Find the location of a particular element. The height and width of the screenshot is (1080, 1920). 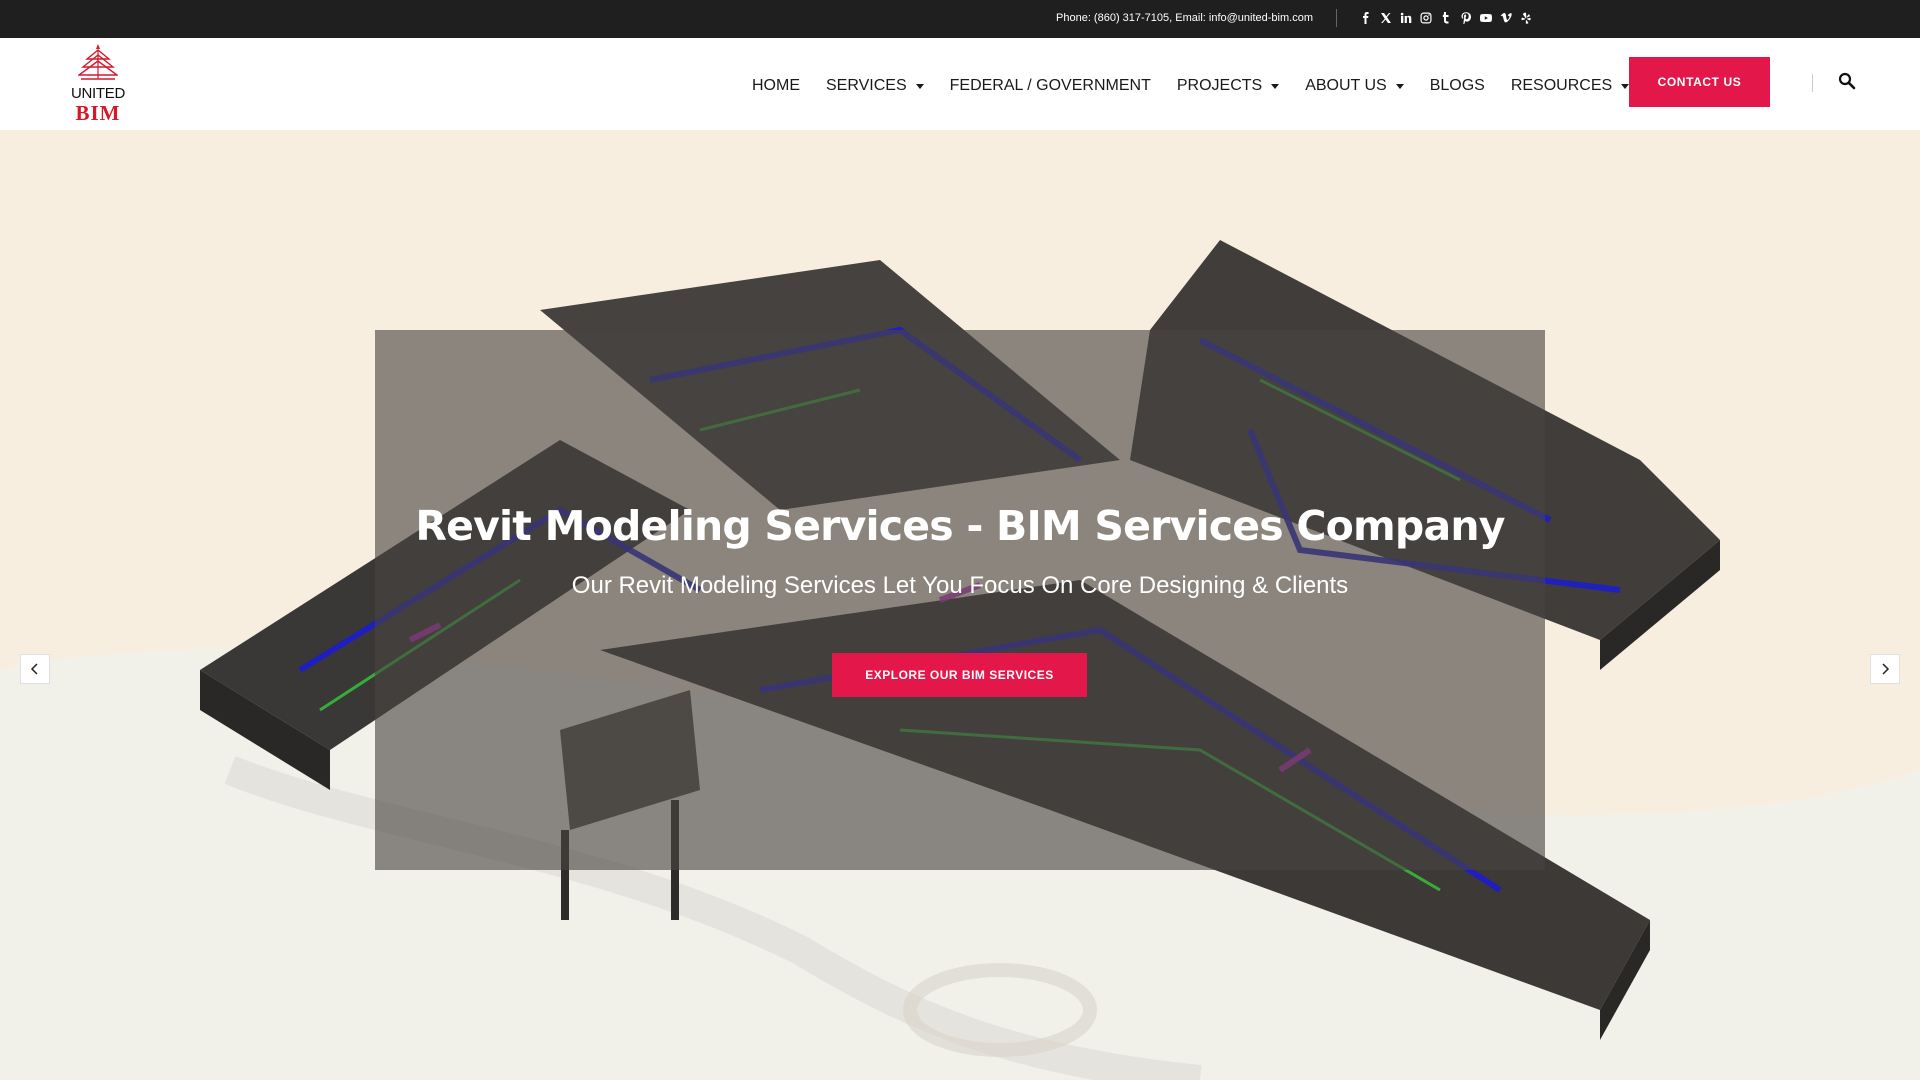

nav-label: ABOUT US is located at coordinates (1346, 85).